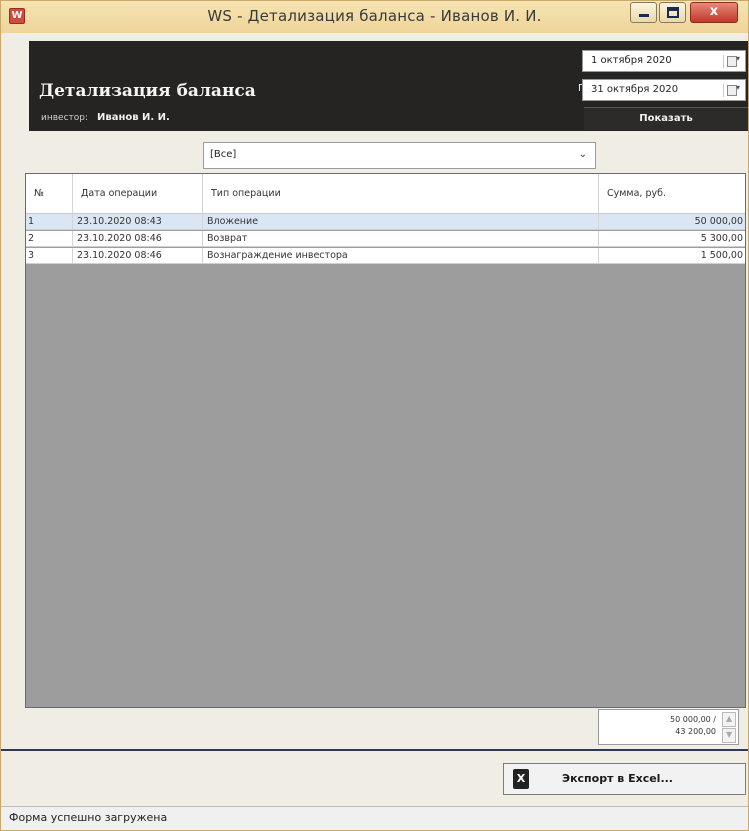 This screenshot has width=749, height=831. I want to click on row-sum: 1 500,00, so click(721, 255).